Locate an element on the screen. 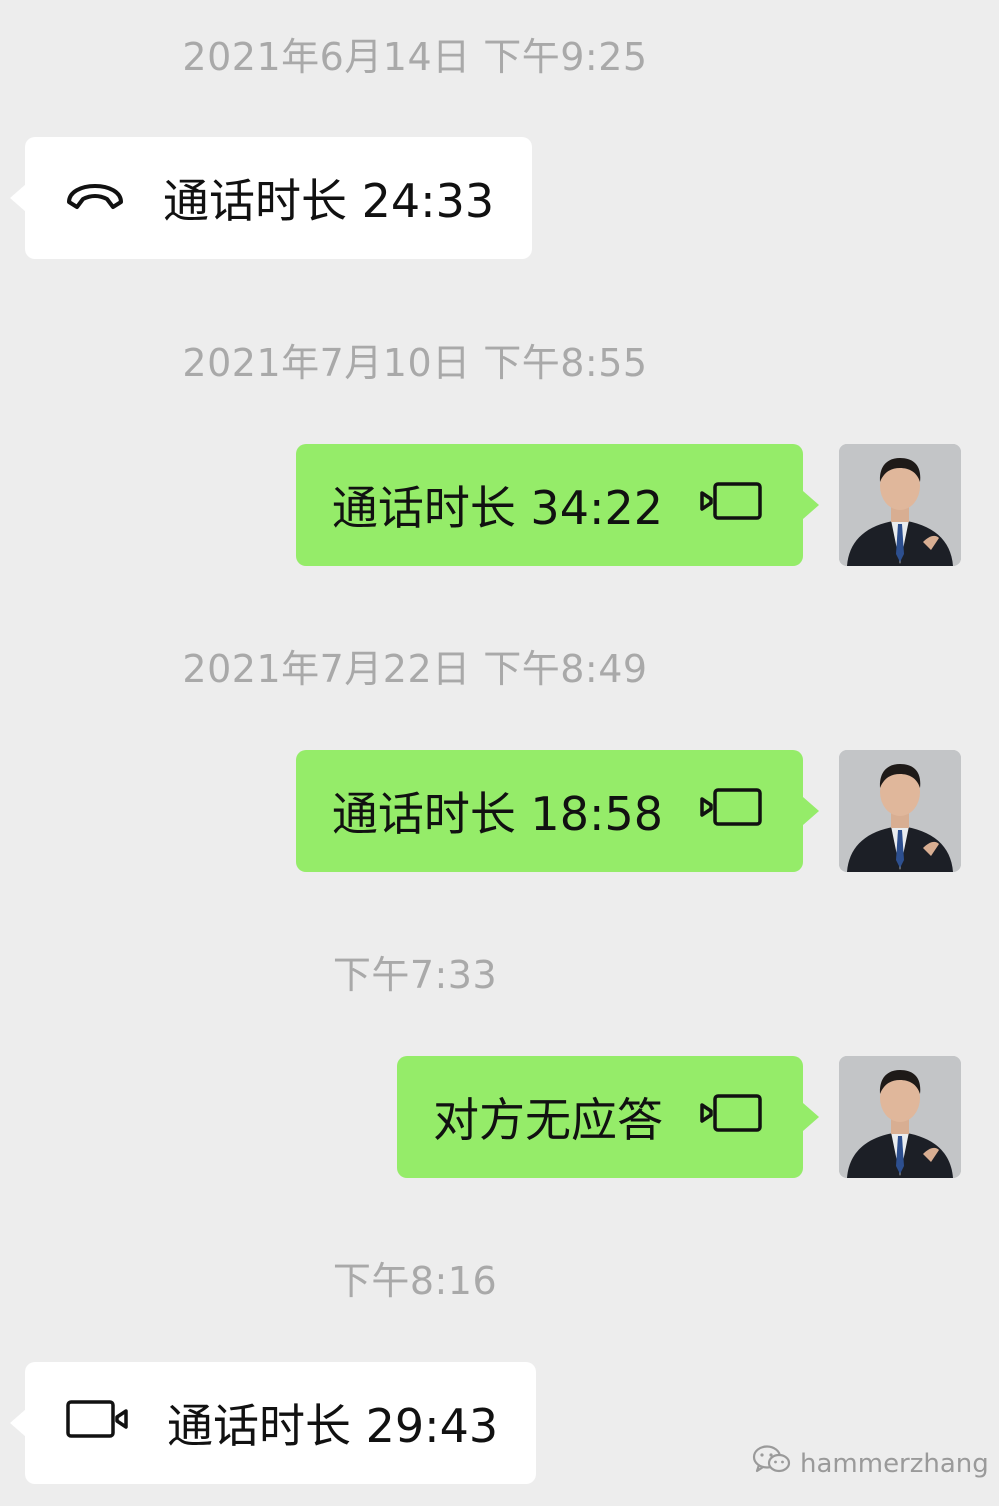 The image size is (999, 1506). call-message-outgoing: 对方无应答 is located at coordinates (608, 1117).